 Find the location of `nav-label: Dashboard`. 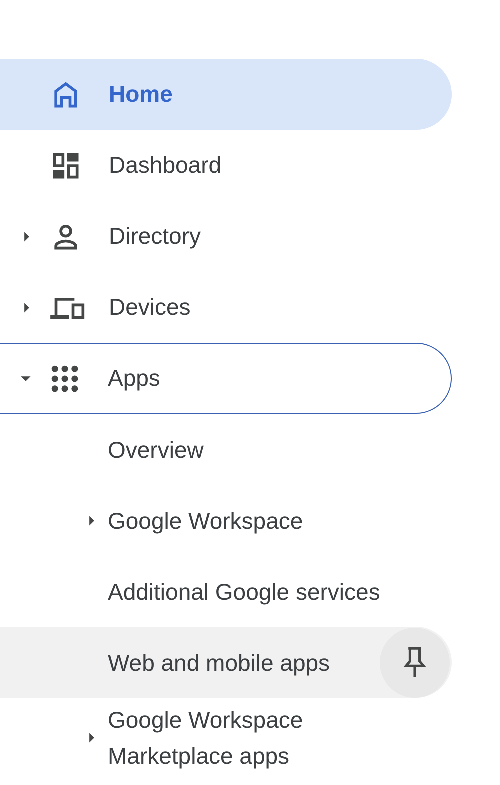

nav-label: Dashboard is located at coordinates (165, 165).